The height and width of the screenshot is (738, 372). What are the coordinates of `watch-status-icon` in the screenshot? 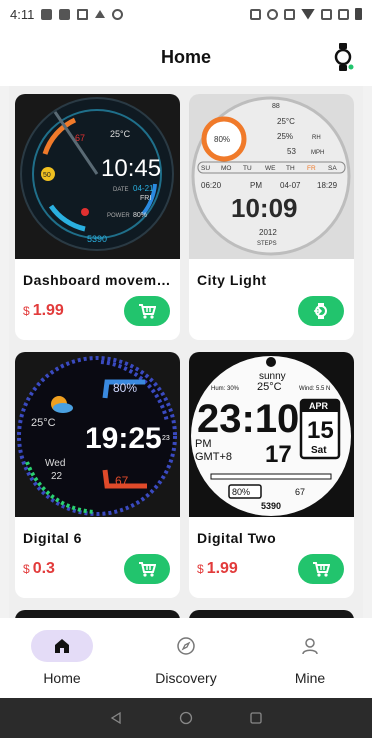 It's located at (118, 14).